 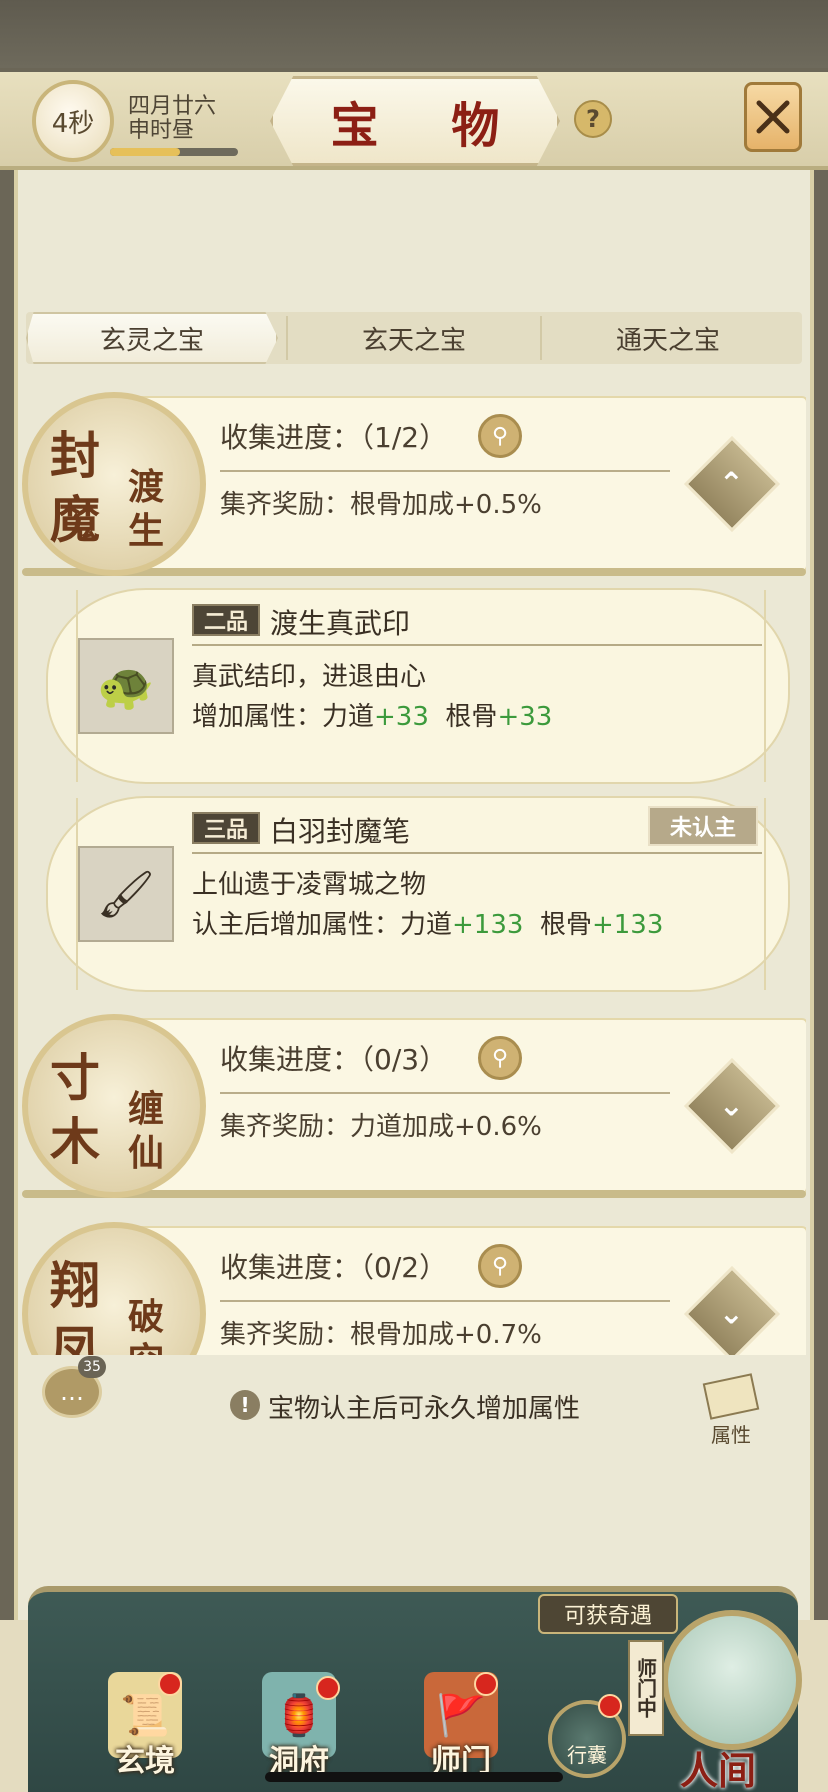 I want to click on tab-xuanling: 玄灵之宝, so click(x=152, y=338).